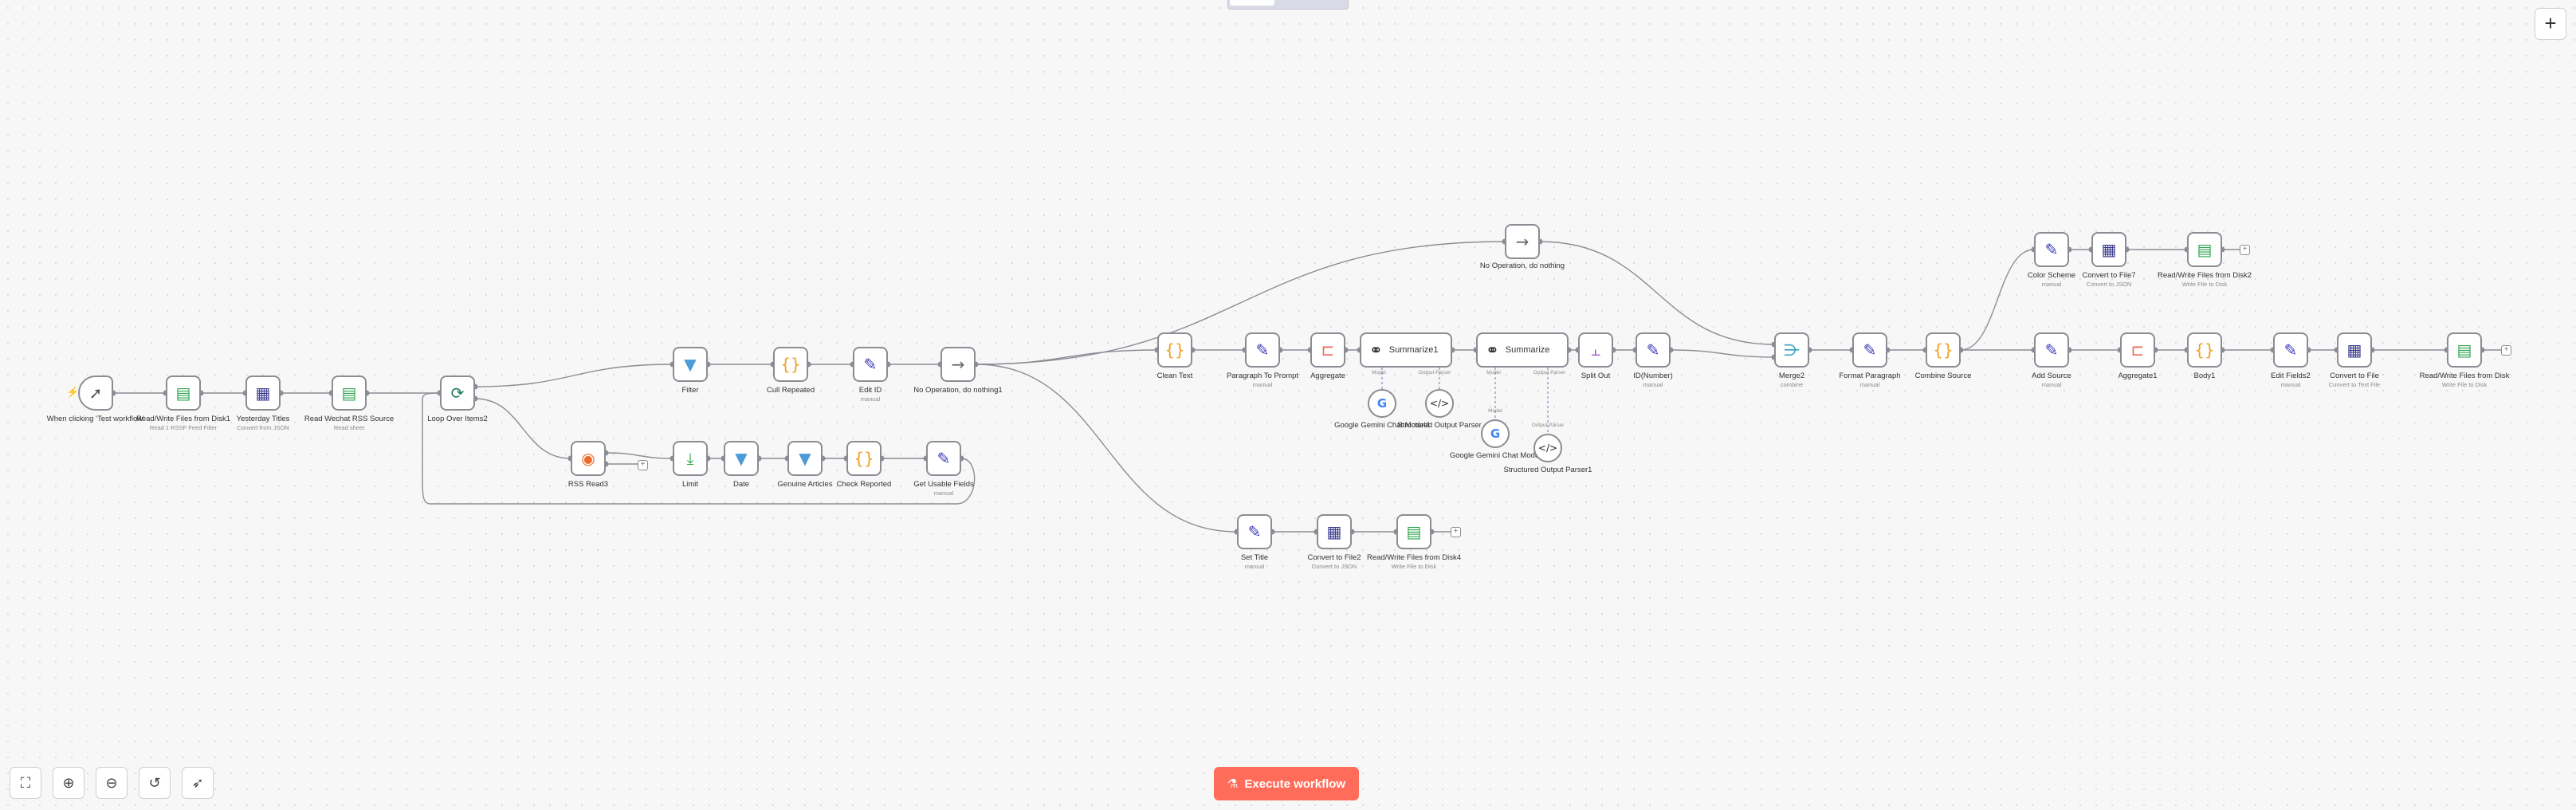 This screenshot has height=810, width=2576. What do you see at coordinates (2245, 250) in the screenshot?
I see `add-node-after-disk2: +` at bounding box center [2245, 250].